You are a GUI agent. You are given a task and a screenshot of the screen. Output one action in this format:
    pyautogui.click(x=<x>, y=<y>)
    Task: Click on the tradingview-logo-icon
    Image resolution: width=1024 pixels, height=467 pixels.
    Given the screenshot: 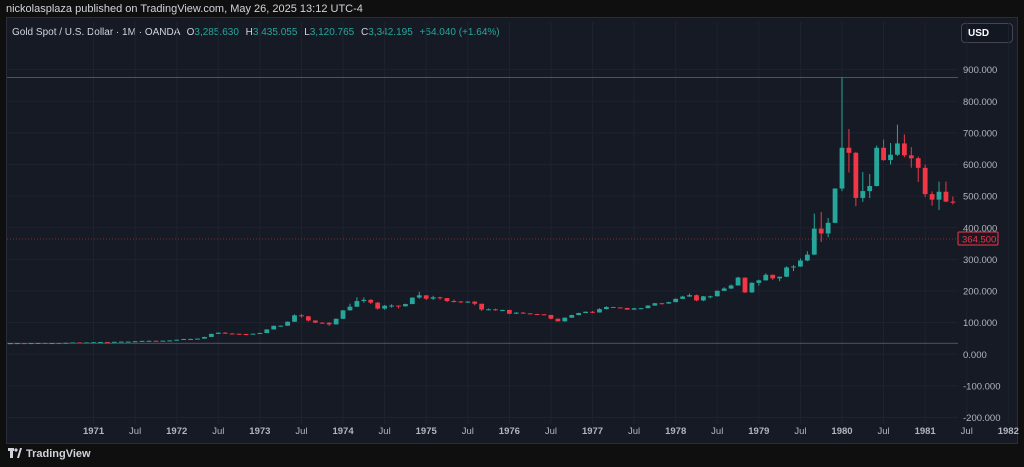 What is the action you would take?
    pyautogui.click(x=15, y=453)
    